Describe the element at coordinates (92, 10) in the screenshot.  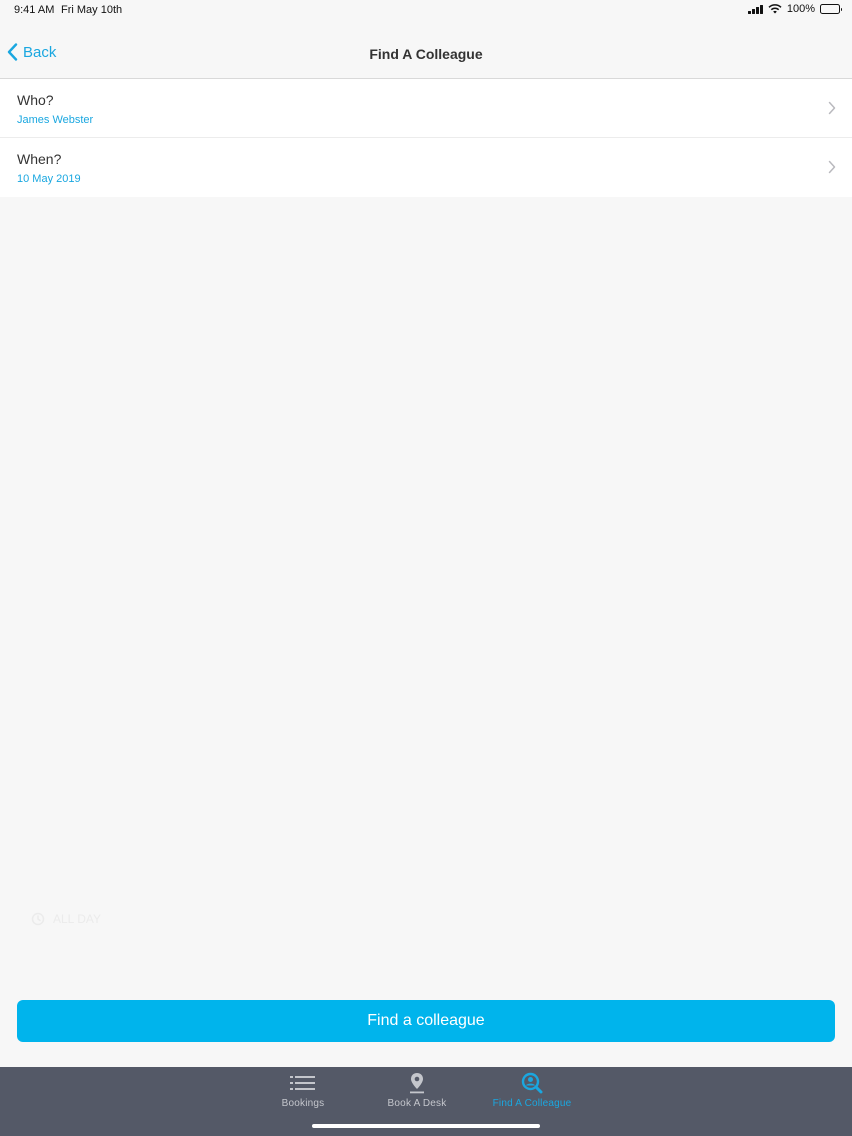
I see `status-date: Fri May 10th` at that location.